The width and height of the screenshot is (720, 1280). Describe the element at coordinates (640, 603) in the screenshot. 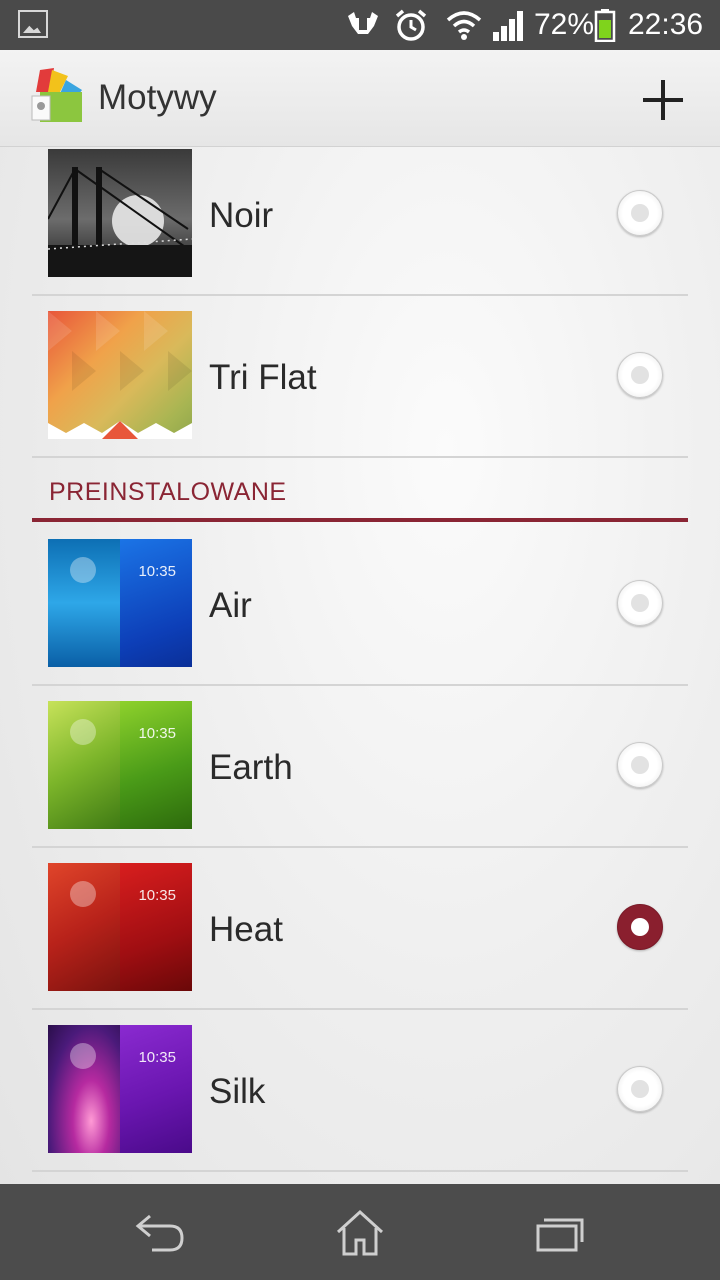

I see `theme-radio-air` at that location.